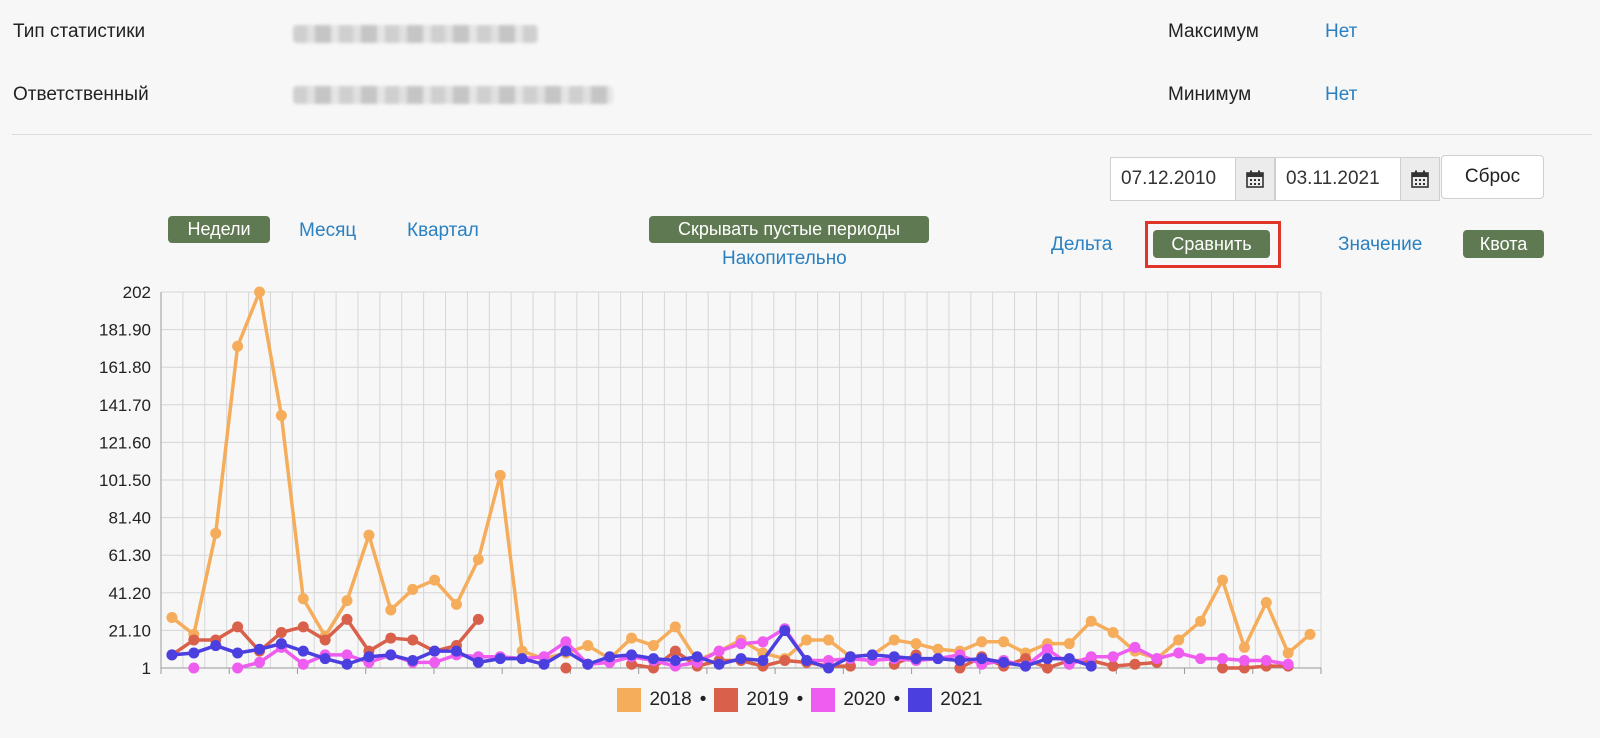 The height and width of the screenshot is (738, 1600). Describe the element at coordinates (1341, 32) in the screenshot. I see `max-value-link: Нет` at that location.